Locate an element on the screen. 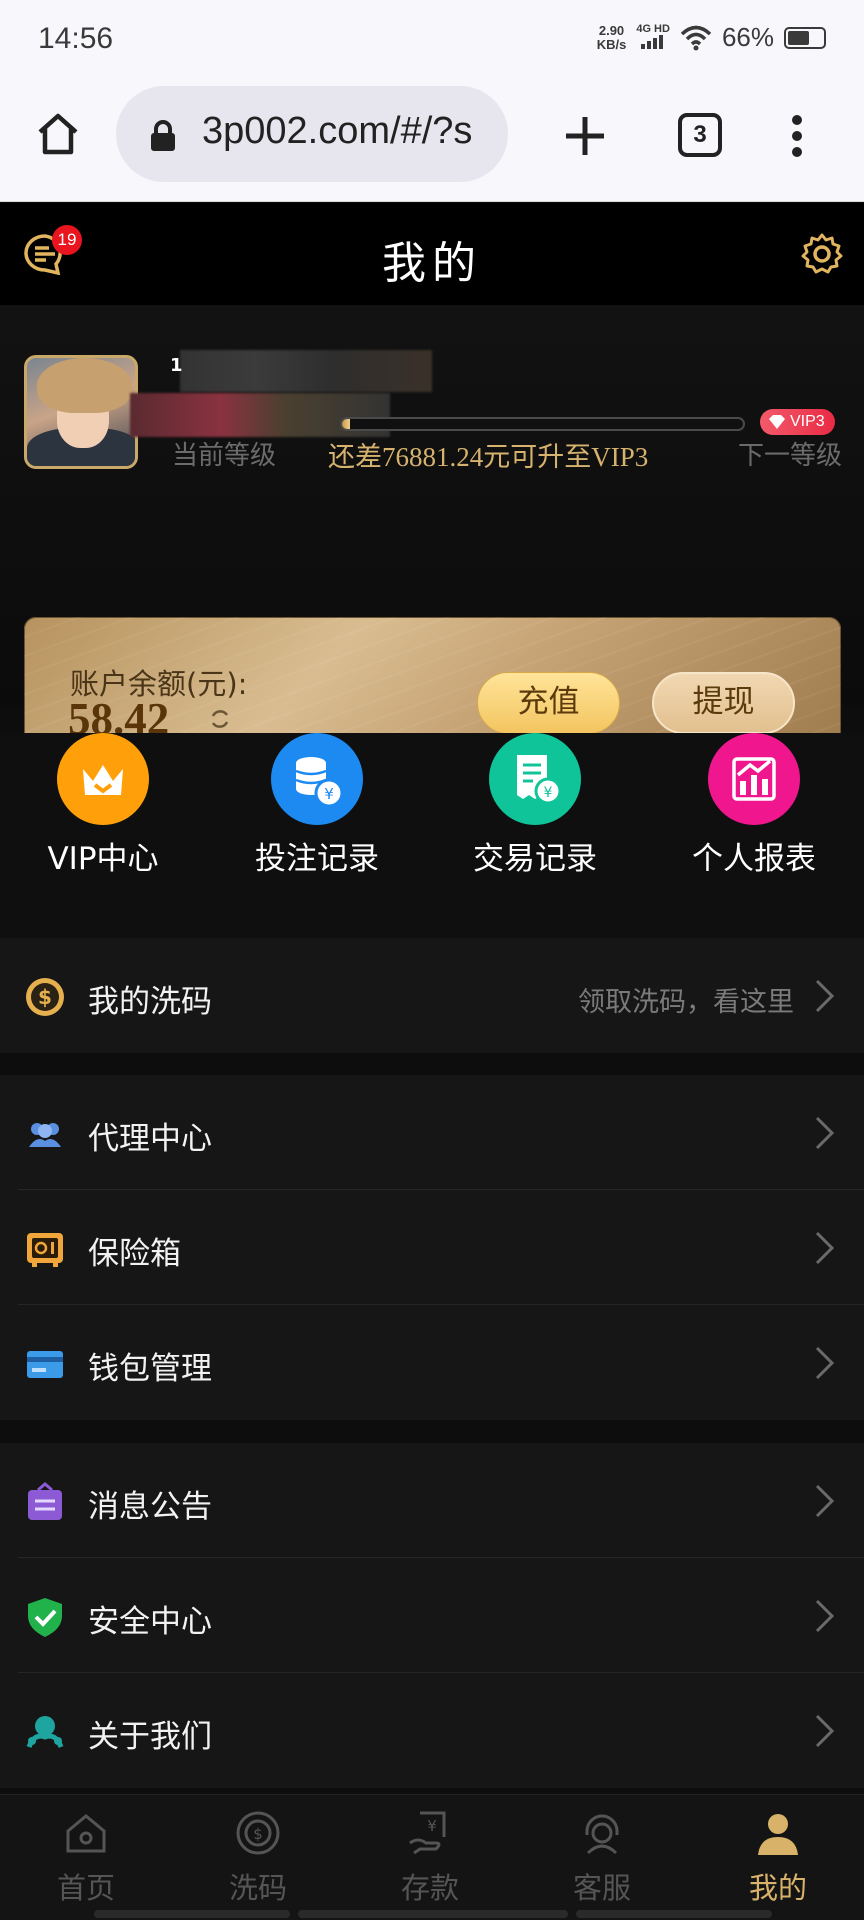 This screenshot has height=1920, width=864. avatar is located at coordinates (81, 412).